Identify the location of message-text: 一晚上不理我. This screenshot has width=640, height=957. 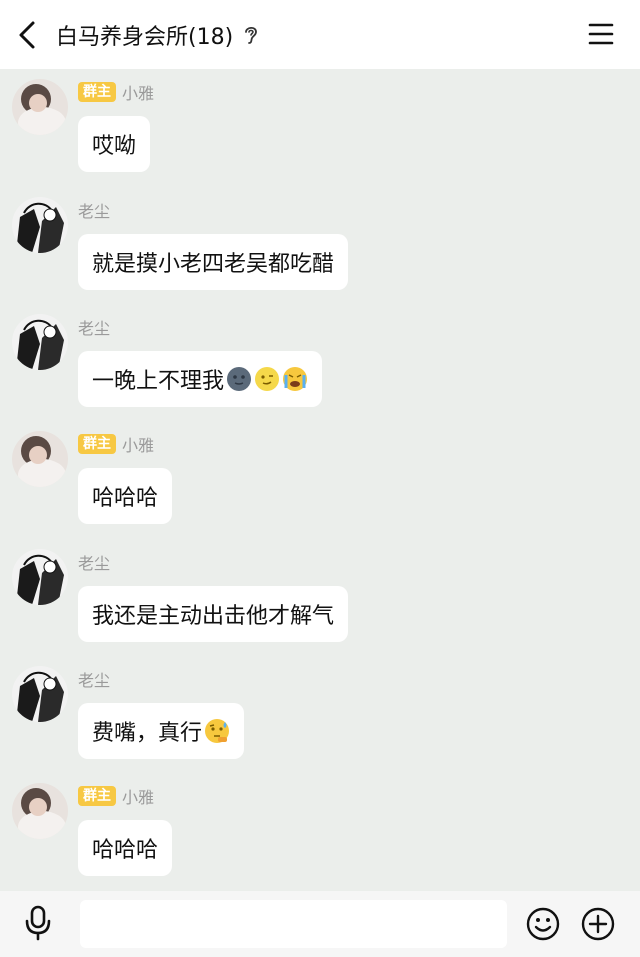
(158, 381).